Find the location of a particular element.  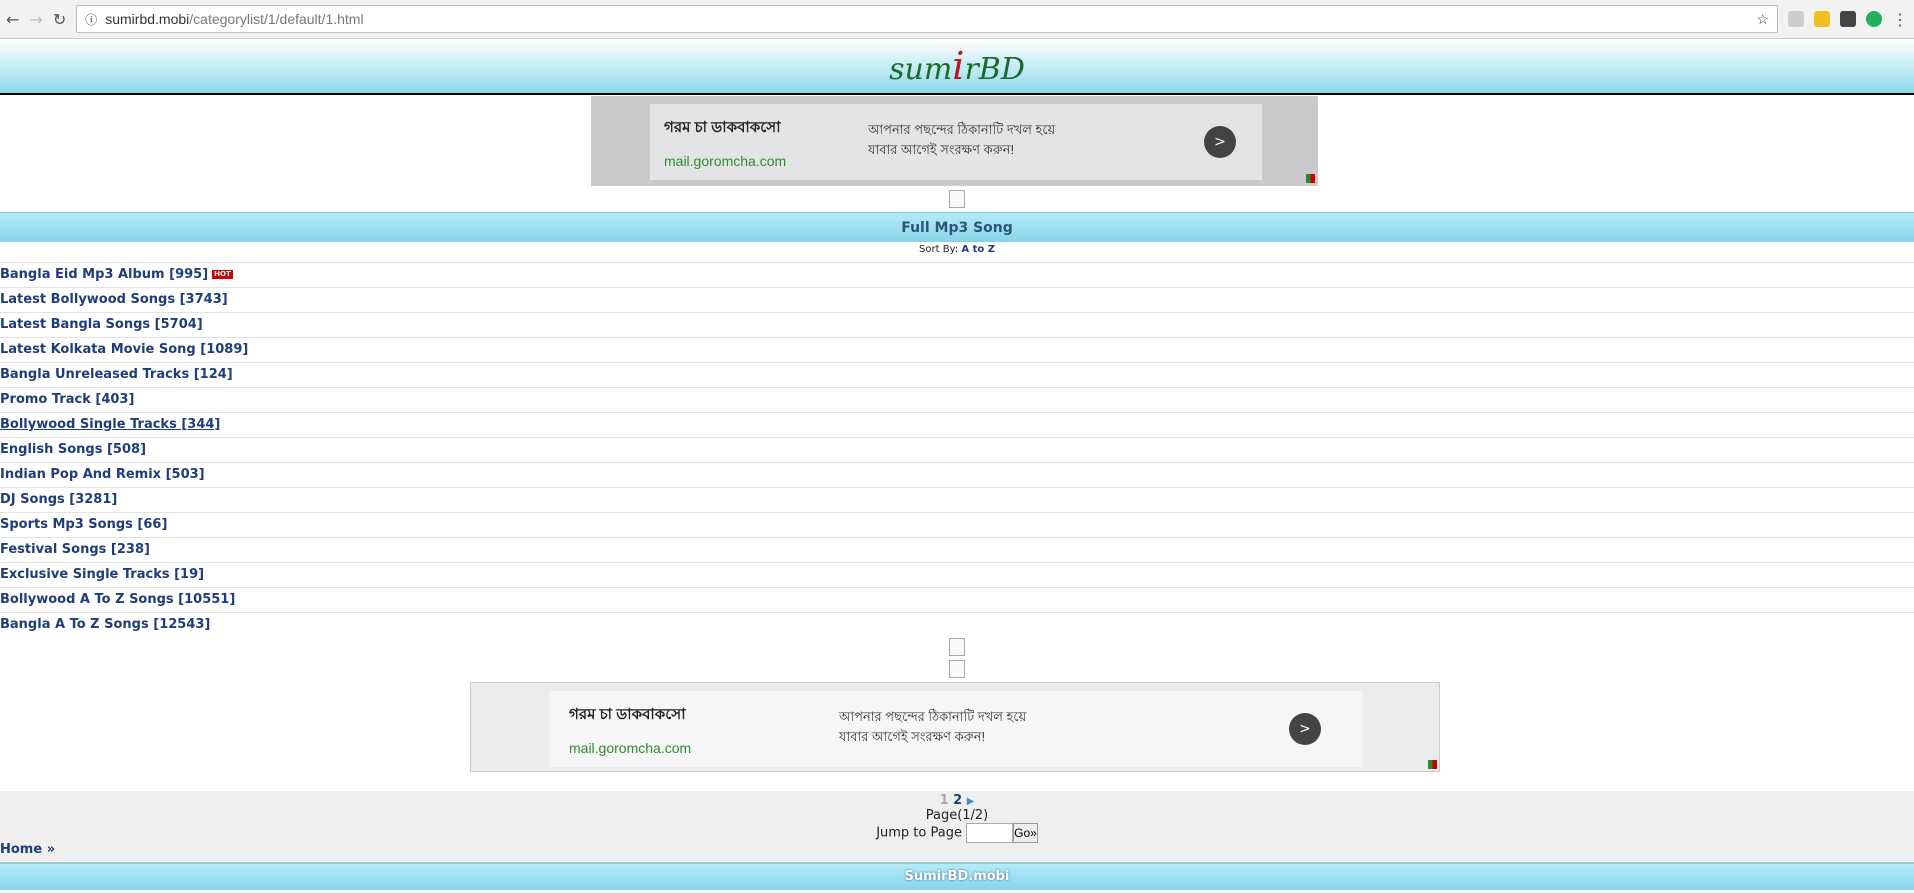

category-link: Bangla A To Z Songs [12543] is located at coordinates (105, 624).